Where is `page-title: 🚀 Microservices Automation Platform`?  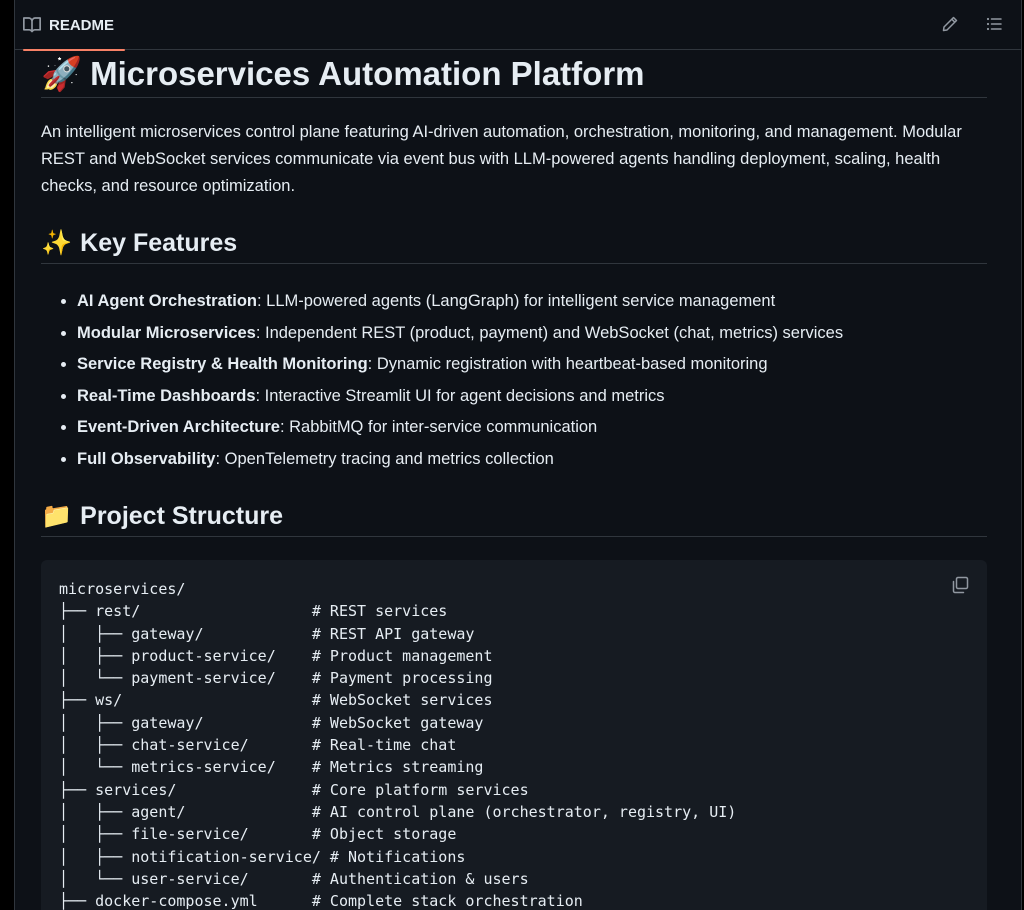 page-title: 🚀 Microservices Automation Platform is located at coordinates (514, 74).